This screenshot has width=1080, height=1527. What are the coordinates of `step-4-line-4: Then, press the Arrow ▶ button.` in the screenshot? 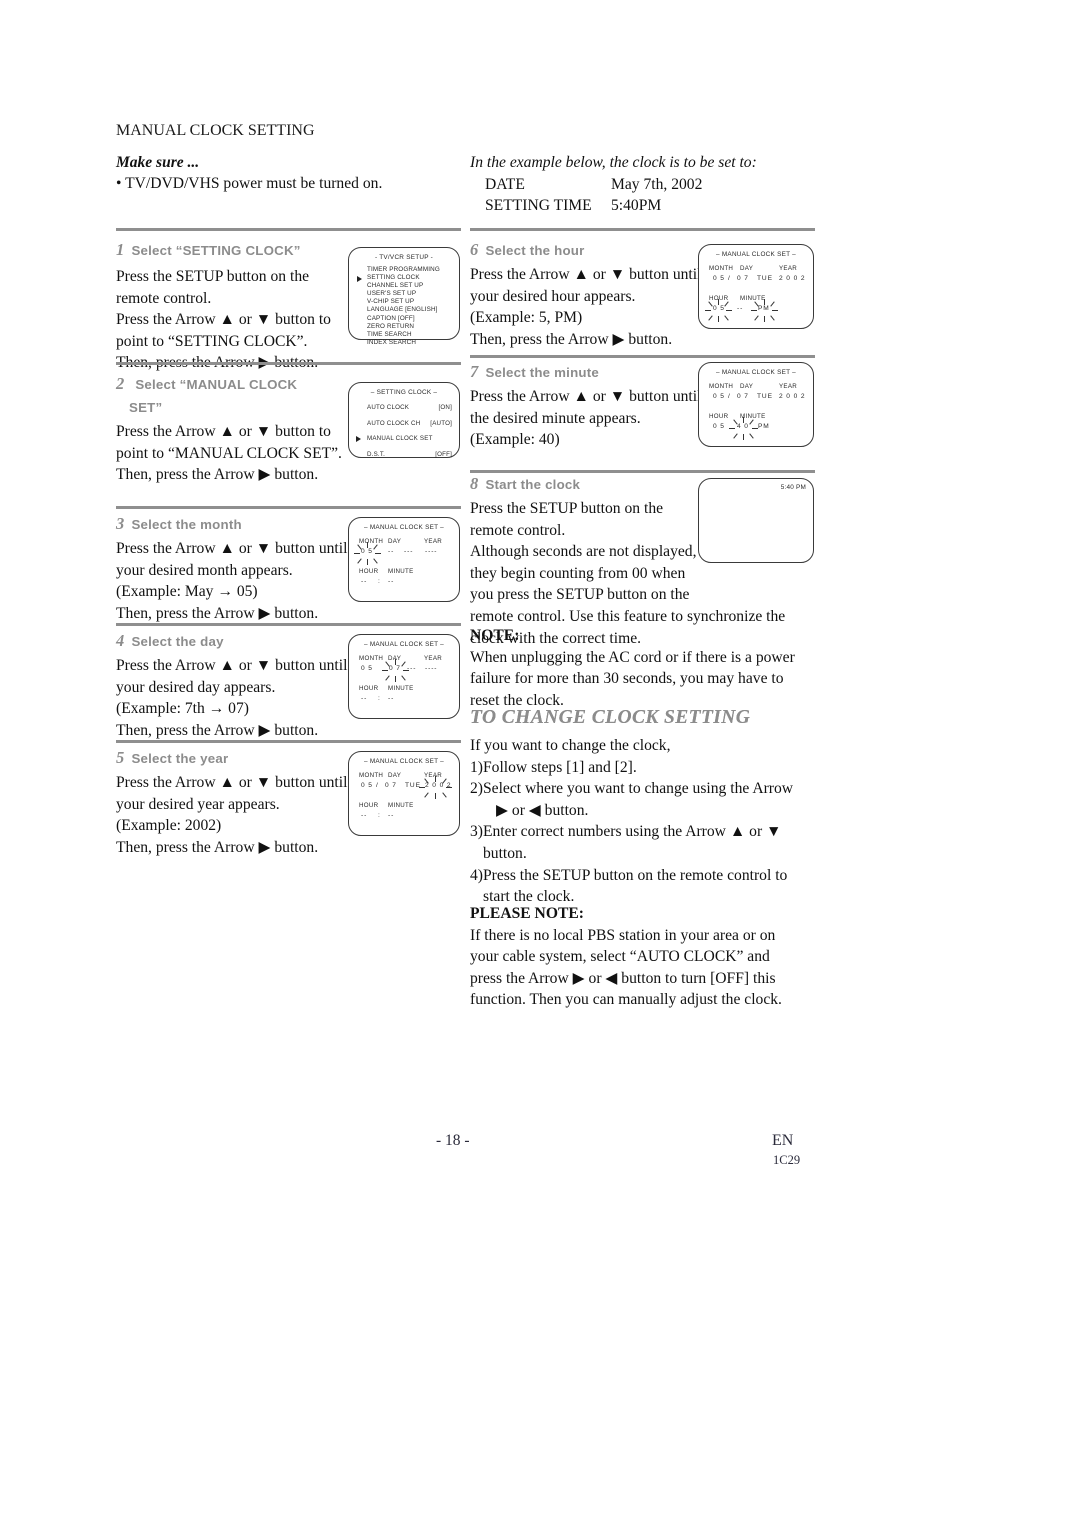 It's located at (217, 730).